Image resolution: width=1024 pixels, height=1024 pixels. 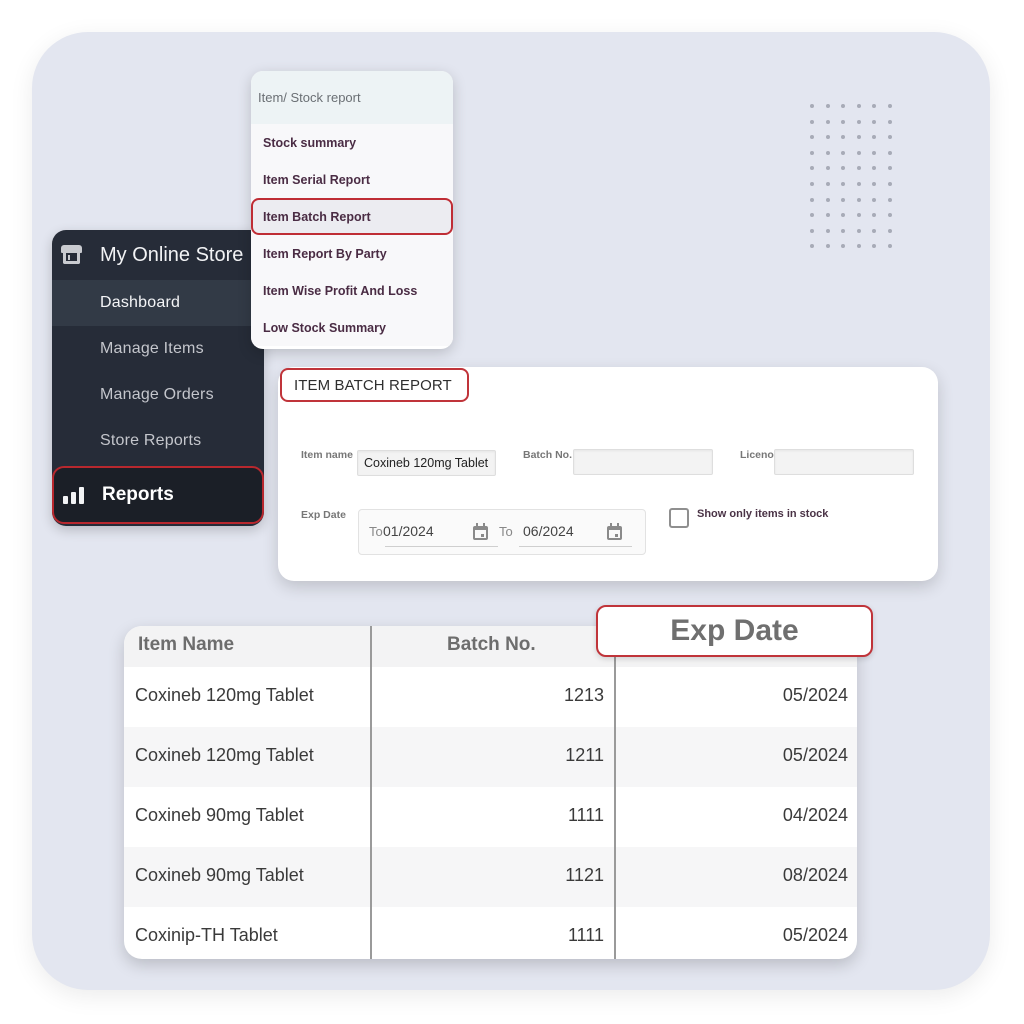 What do you see at coordinates (734, 631) in the screenshot?
I see `column-header-exp-date: Exp Date` at bounding box center [734, 631].